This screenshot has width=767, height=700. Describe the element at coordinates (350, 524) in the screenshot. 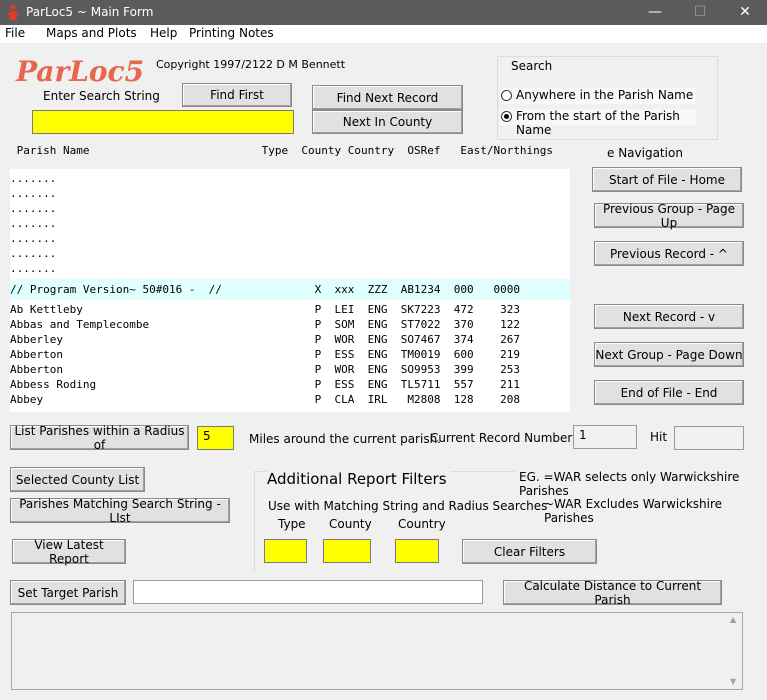

I see `county-label: County` at that location.